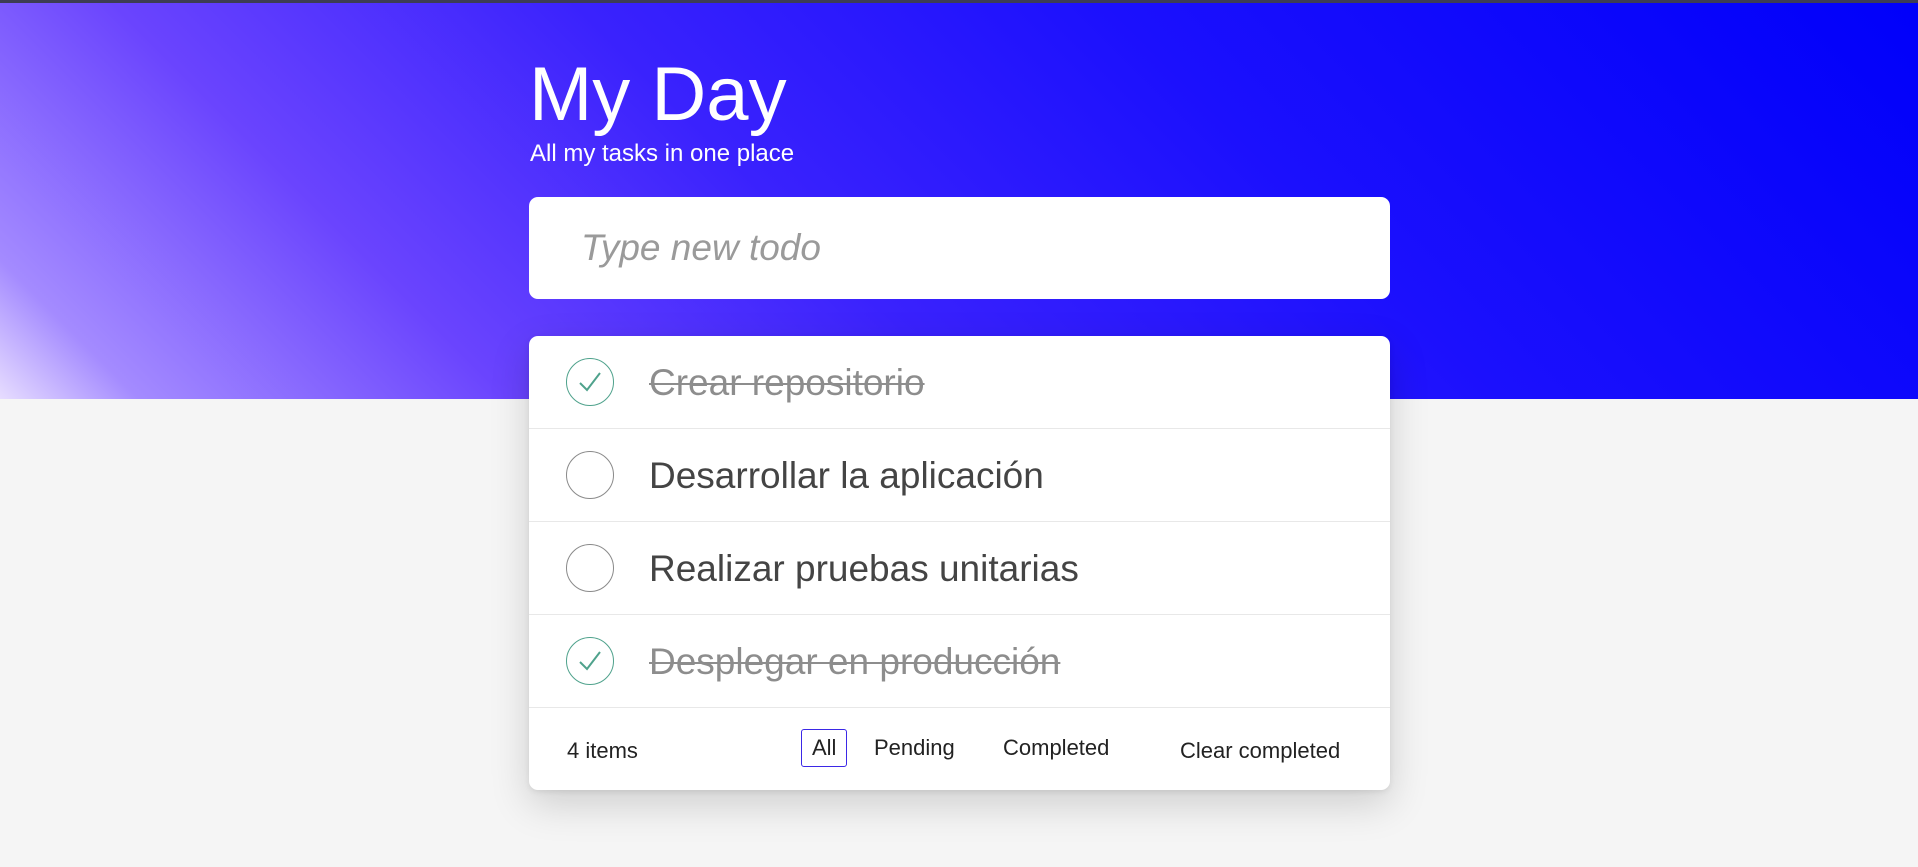  What do you see at coordinates (914, 748) in the screenshot?
I see `filter-pending-button: Pending` at bounding box center [914, 748].